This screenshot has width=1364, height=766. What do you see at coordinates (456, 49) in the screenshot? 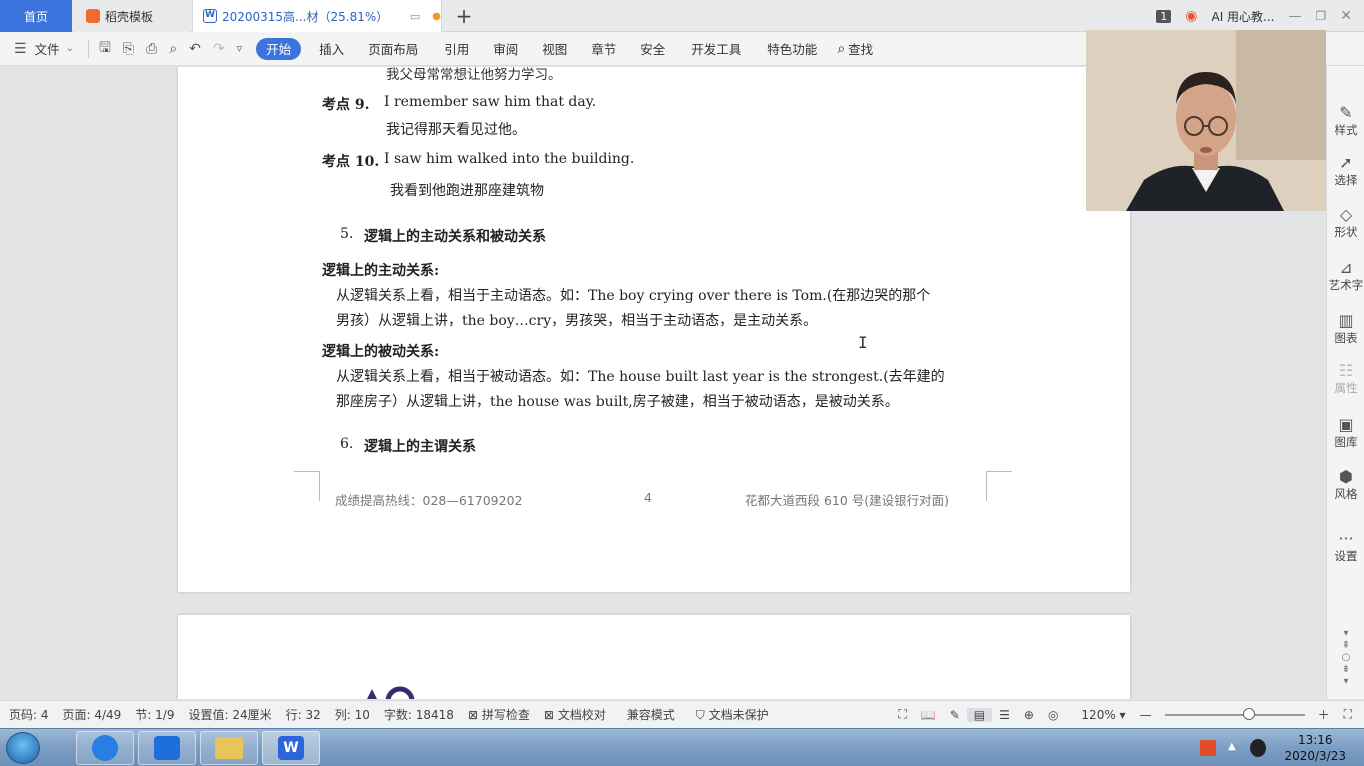
I see `tab-reference: 引用` at bounding box center [456, 49].